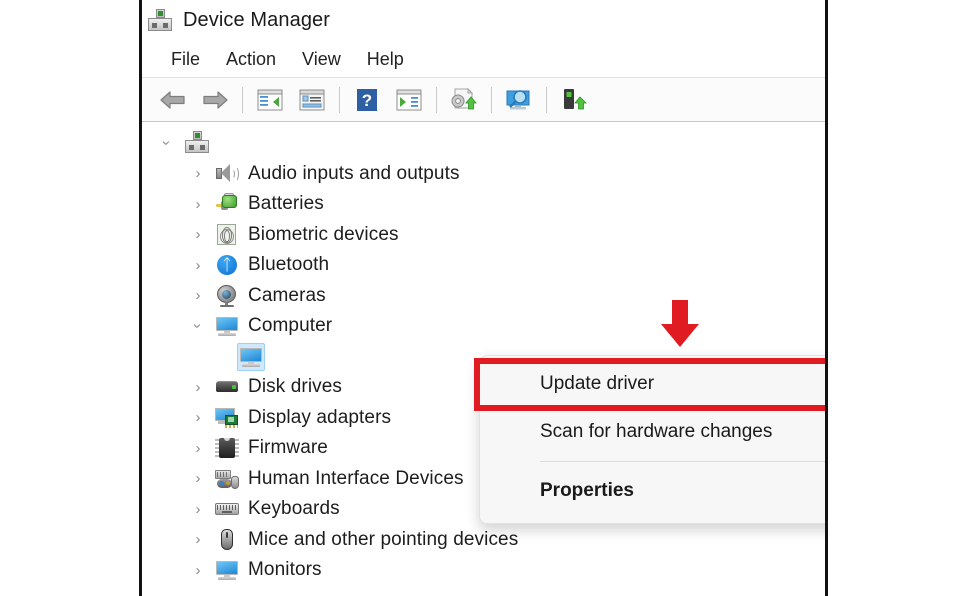  I want to click on battery-icon, so click(227, 204).